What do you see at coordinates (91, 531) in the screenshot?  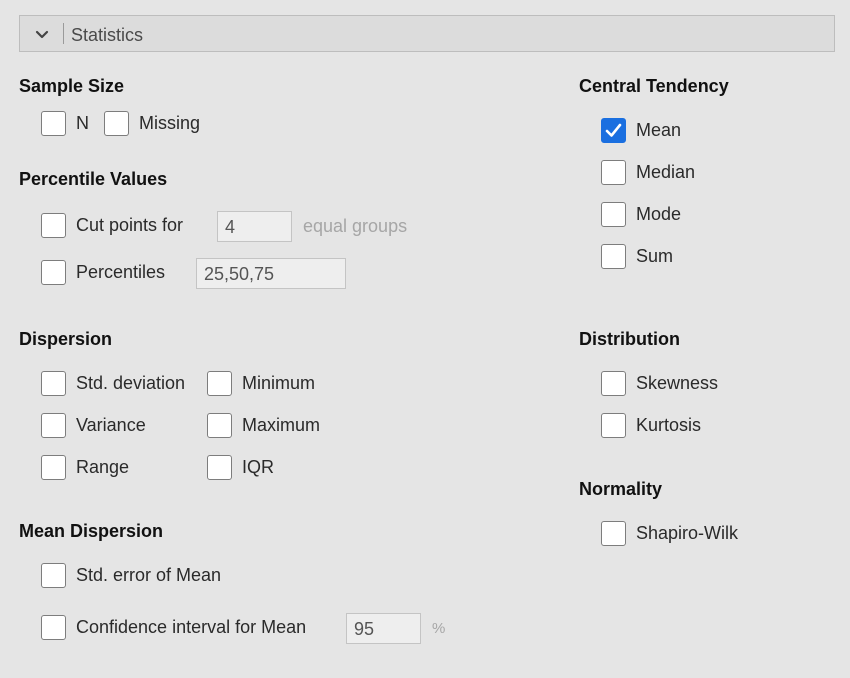 I see `mean-dispersion-title: Mean Dispersion` at bounding box center [91, 531].